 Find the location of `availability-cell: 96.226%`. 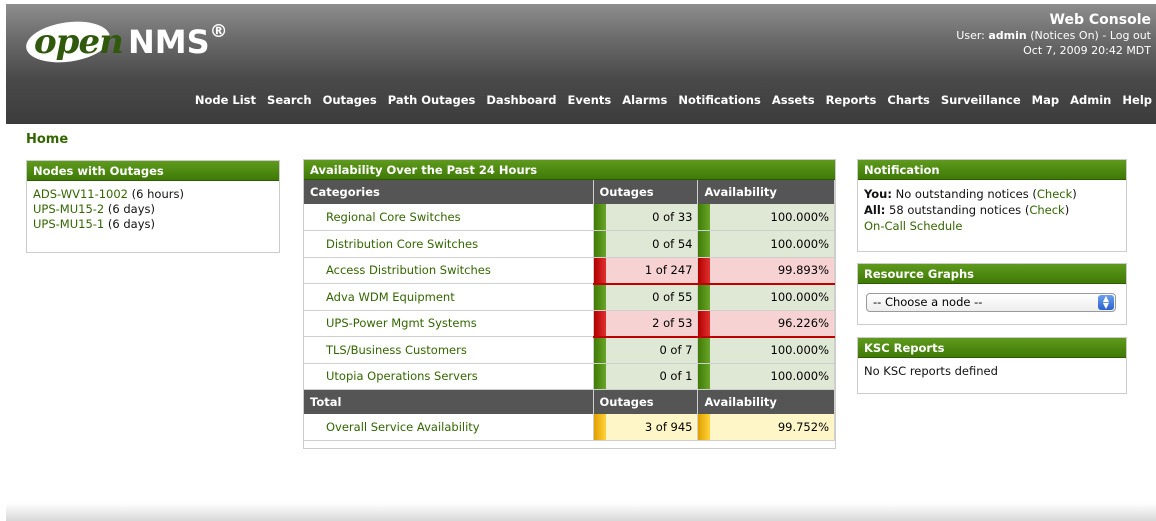

availability-cell: 96.226% is located at coordinates (766, 324).